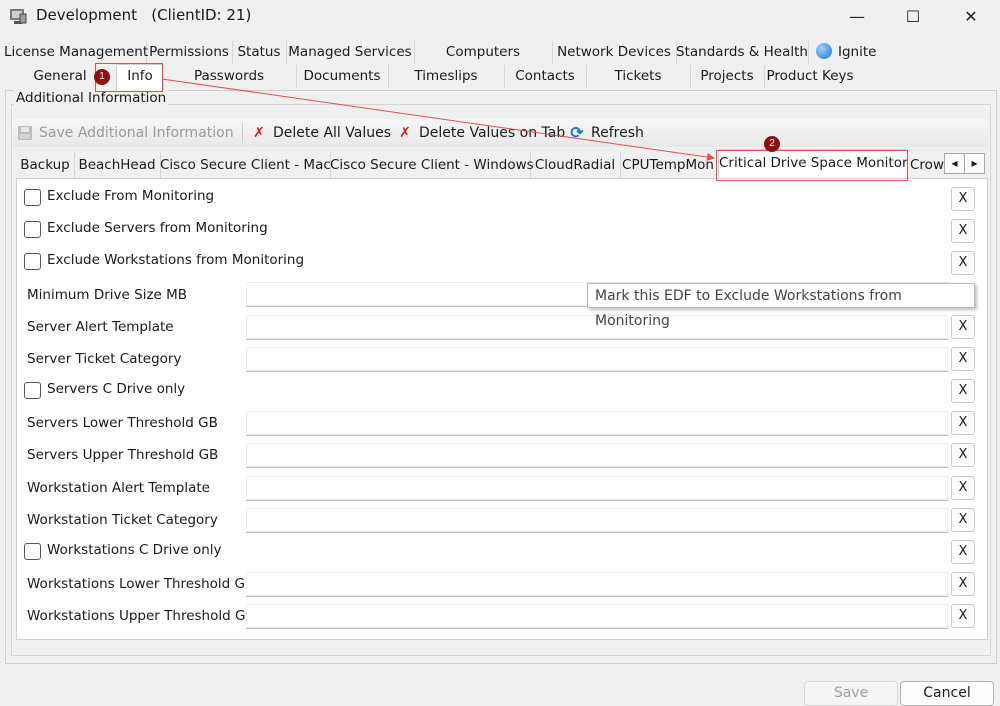  I want to click on annotation-highlight-subtab, so click(812, 165).